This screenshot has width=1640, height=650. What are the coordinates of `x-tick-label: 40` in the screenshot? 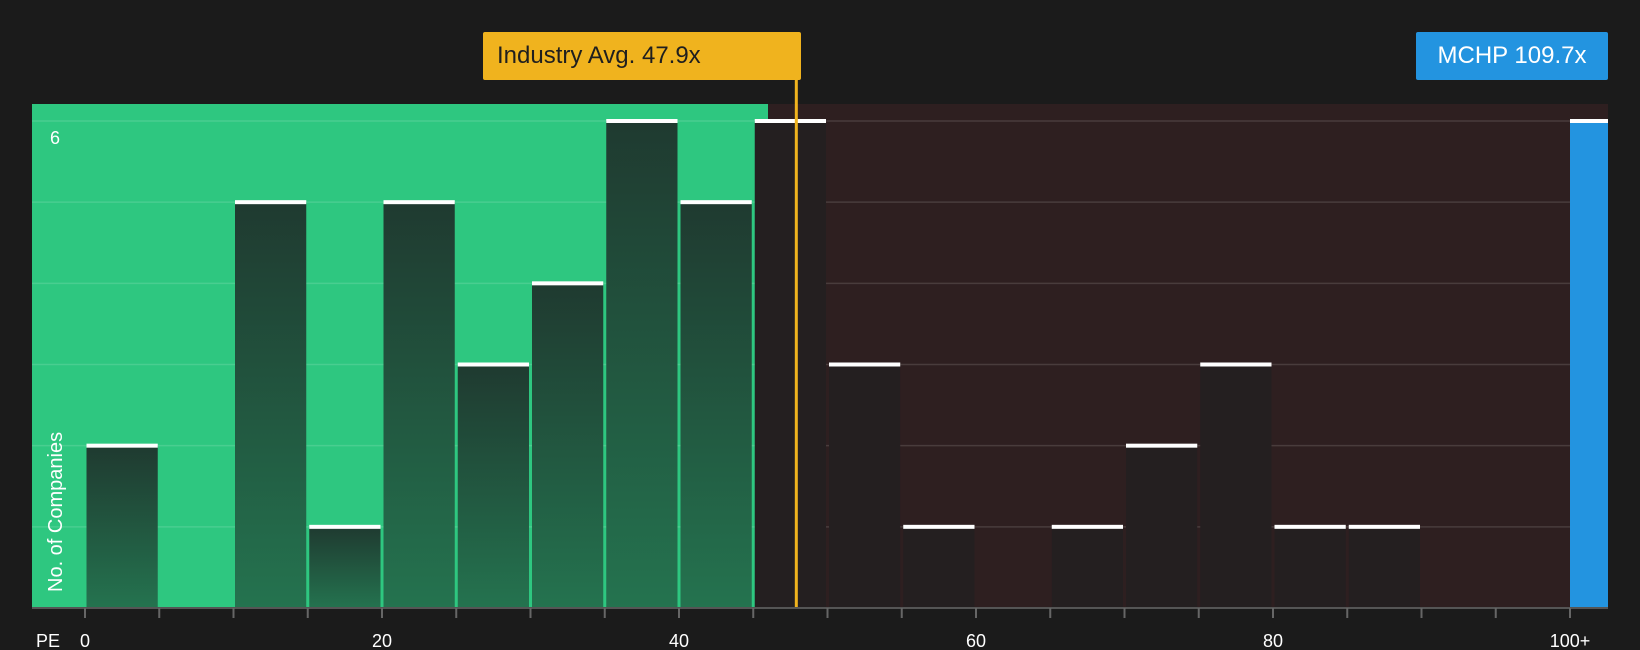 It's located at (679, 640).